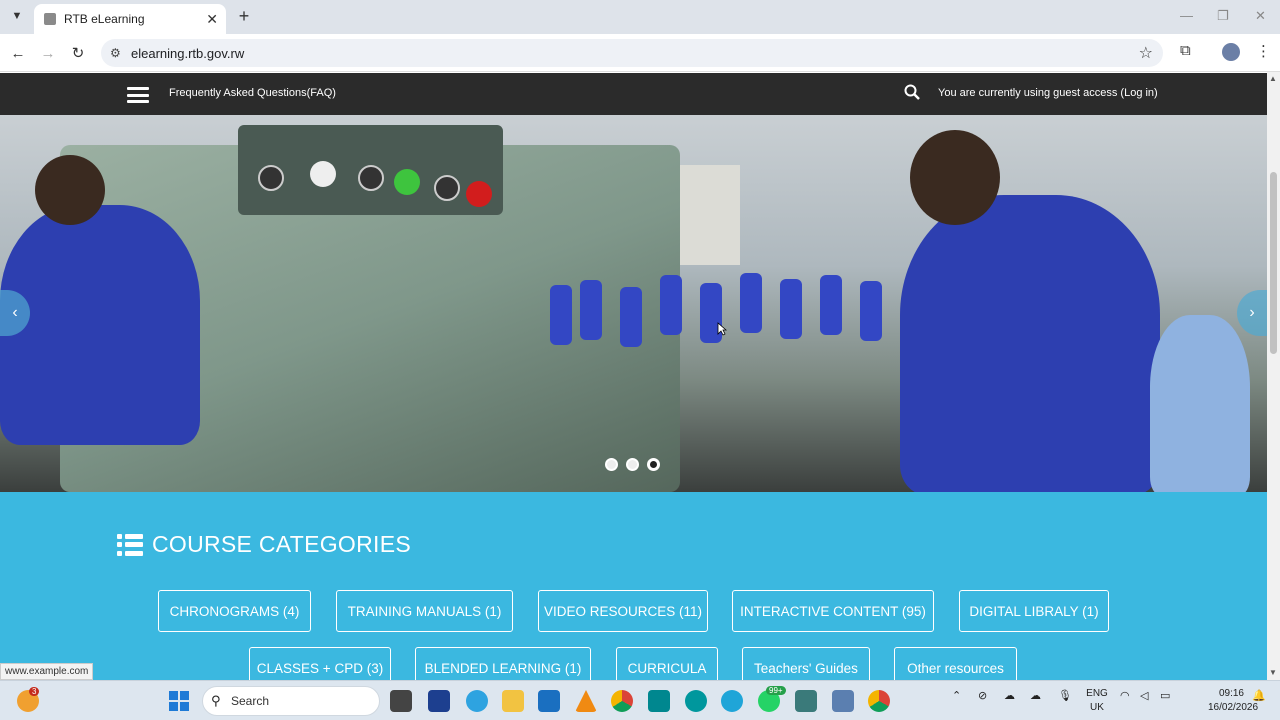  Describe the element at coordinates (320, 663) in the screenshot. I see `category-button-classes-cpd: CLASSES + CPD (3)` at that location.